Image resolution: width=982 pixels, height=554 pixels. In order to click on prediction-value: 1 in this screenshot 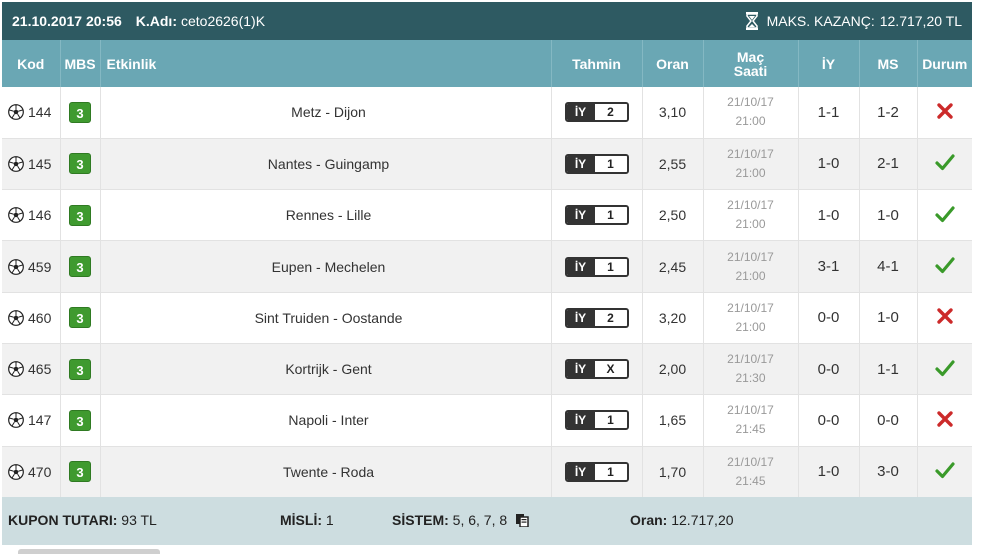, I will do `click(610, 215)`.